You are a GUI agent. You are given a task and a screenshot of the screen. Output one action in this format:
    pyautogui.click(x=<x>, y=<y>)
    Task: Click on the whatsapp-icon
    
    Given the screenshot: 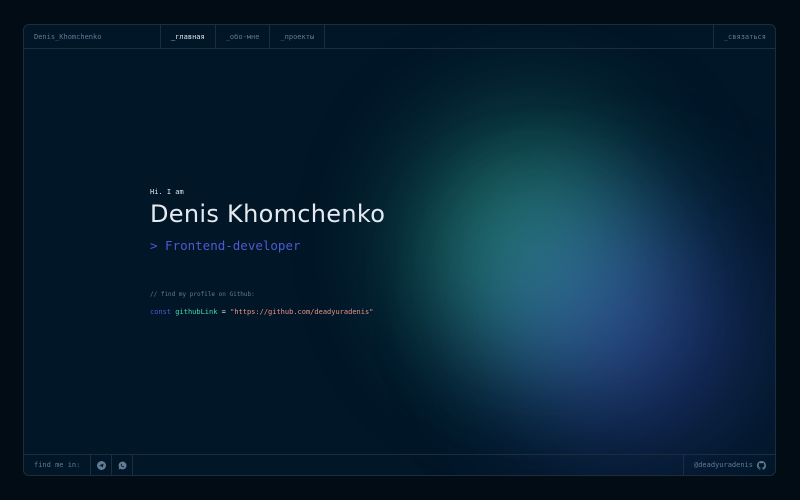 What is the action you would take?
    pyautogui.click(x=122, y=465)
    